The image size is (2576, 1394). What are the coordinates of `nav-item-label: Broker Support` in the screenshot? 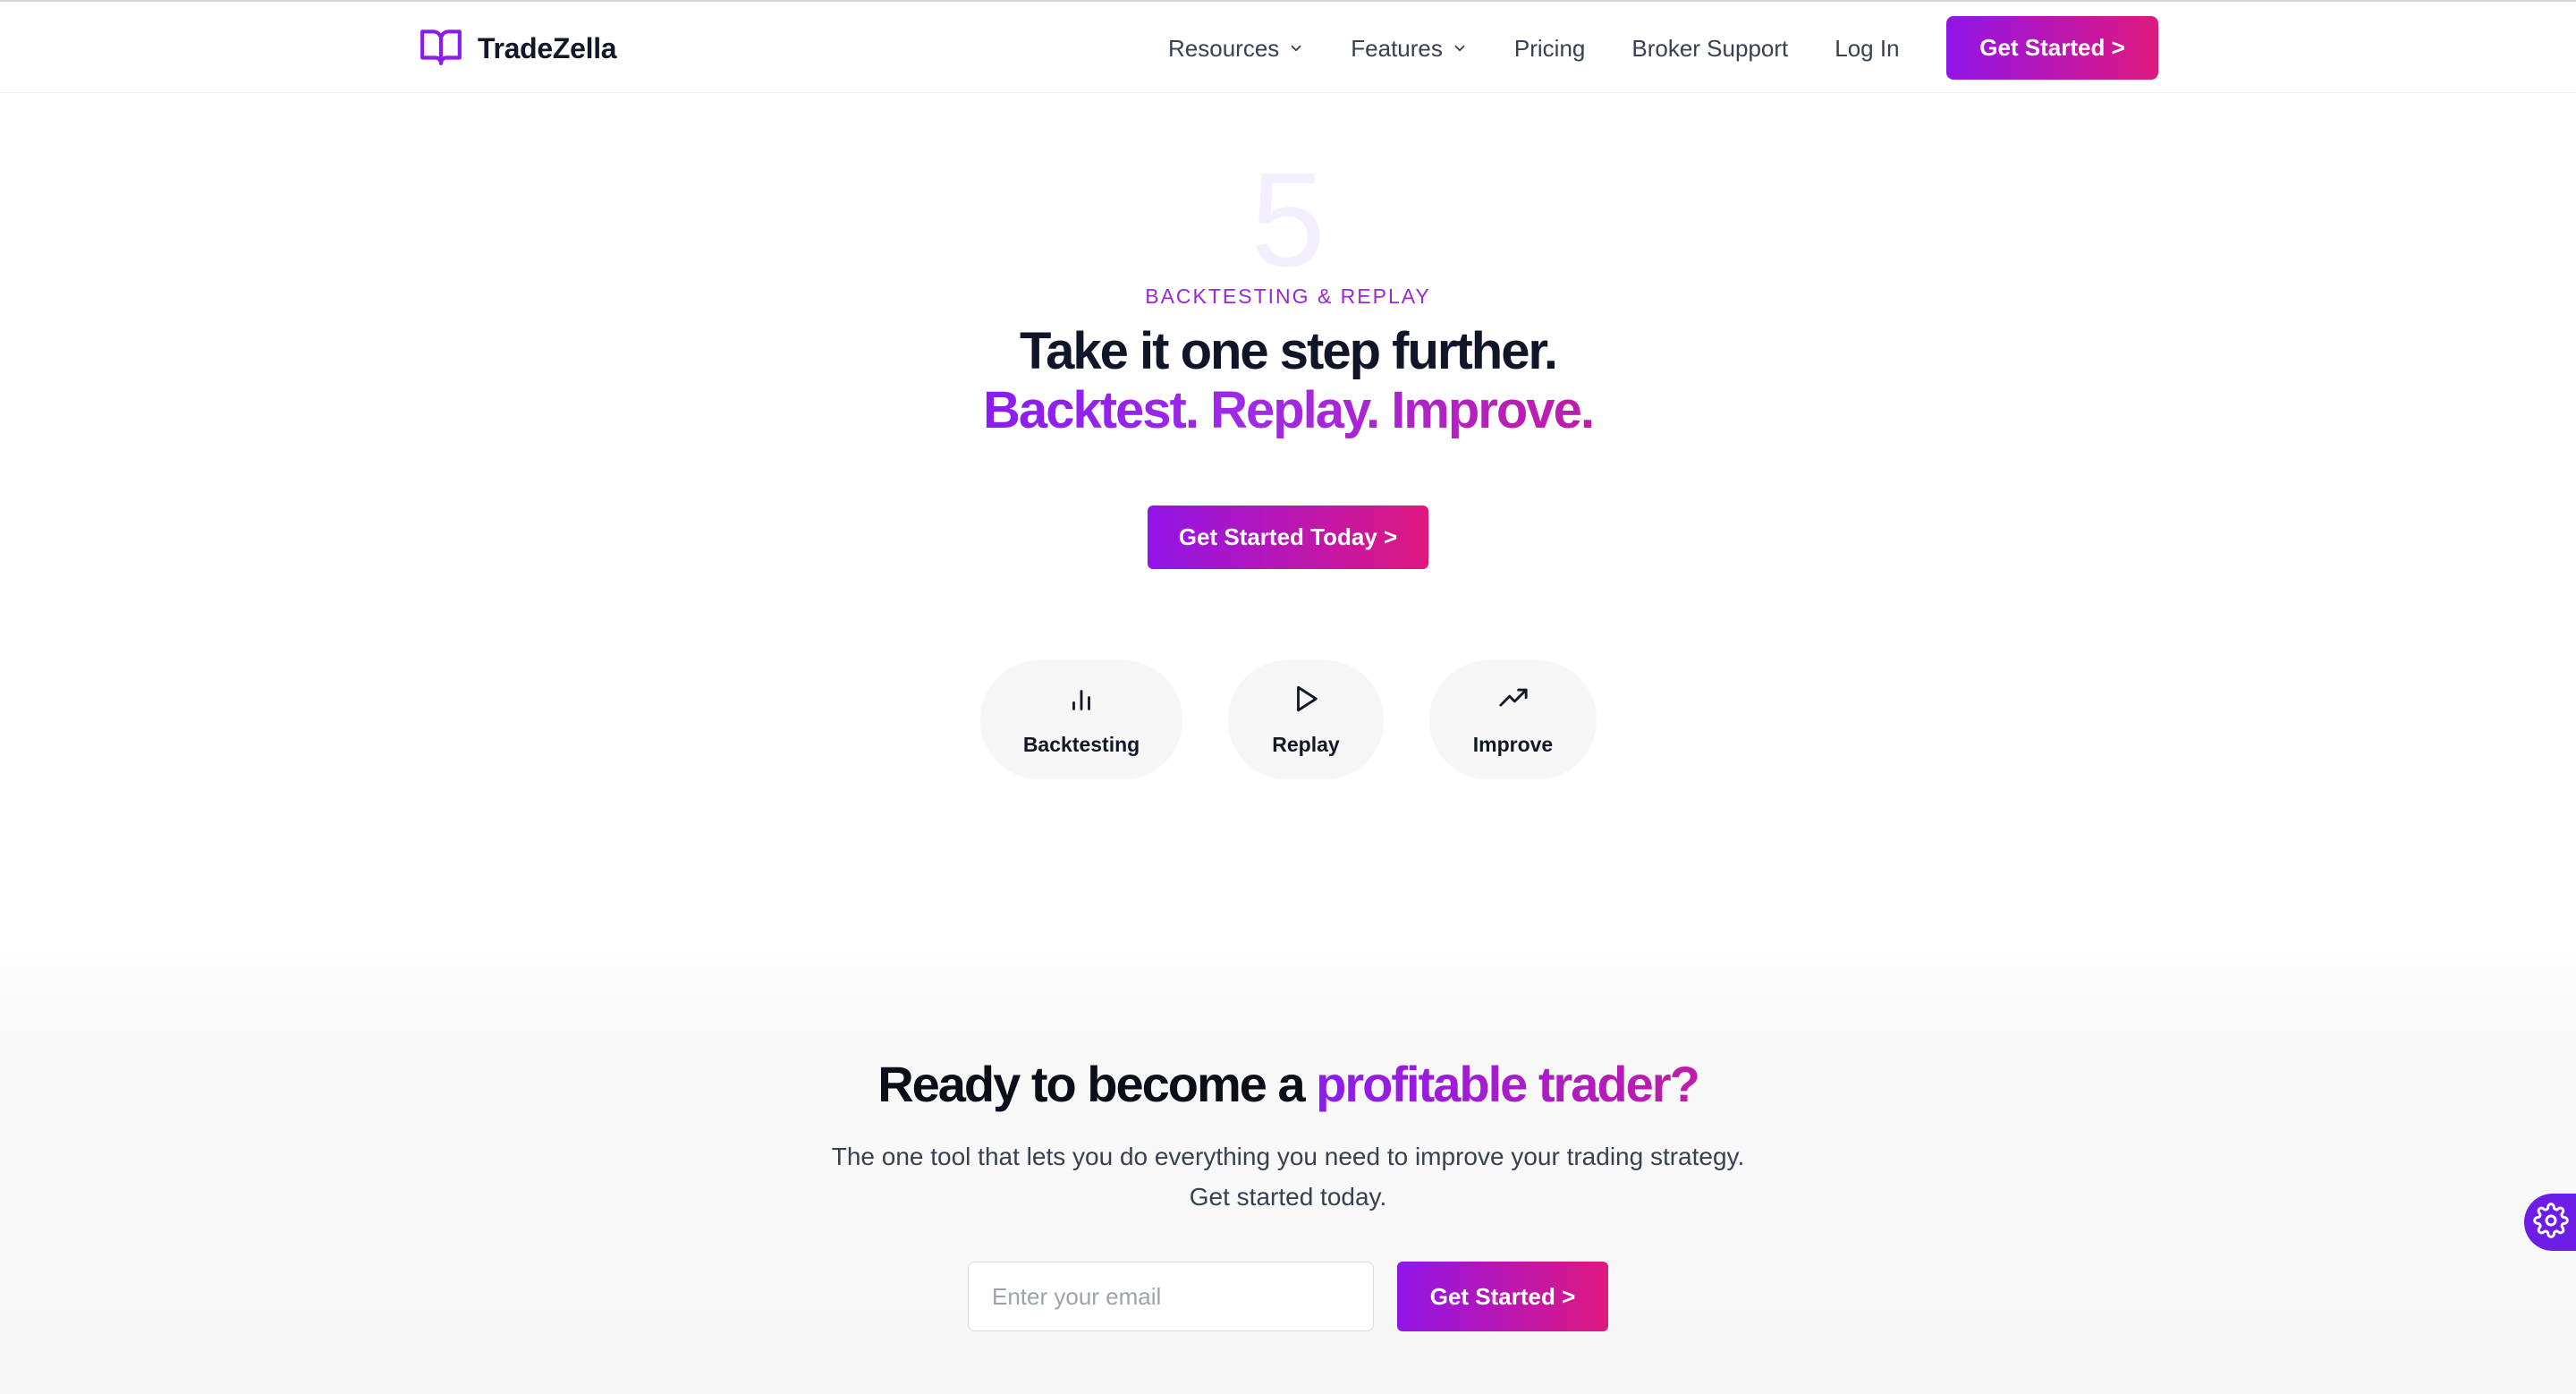 It's located at (1710, 48).